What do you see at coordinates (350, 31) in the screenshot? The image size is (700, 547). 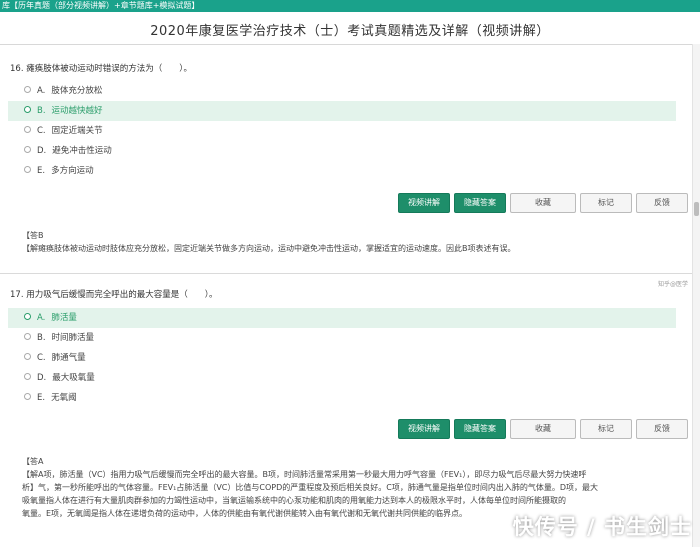 I see `page-title: 2020年康复医学治疗技术（士）考试真题精选及详解（视频讲解）` at bounding box center [350, 31].